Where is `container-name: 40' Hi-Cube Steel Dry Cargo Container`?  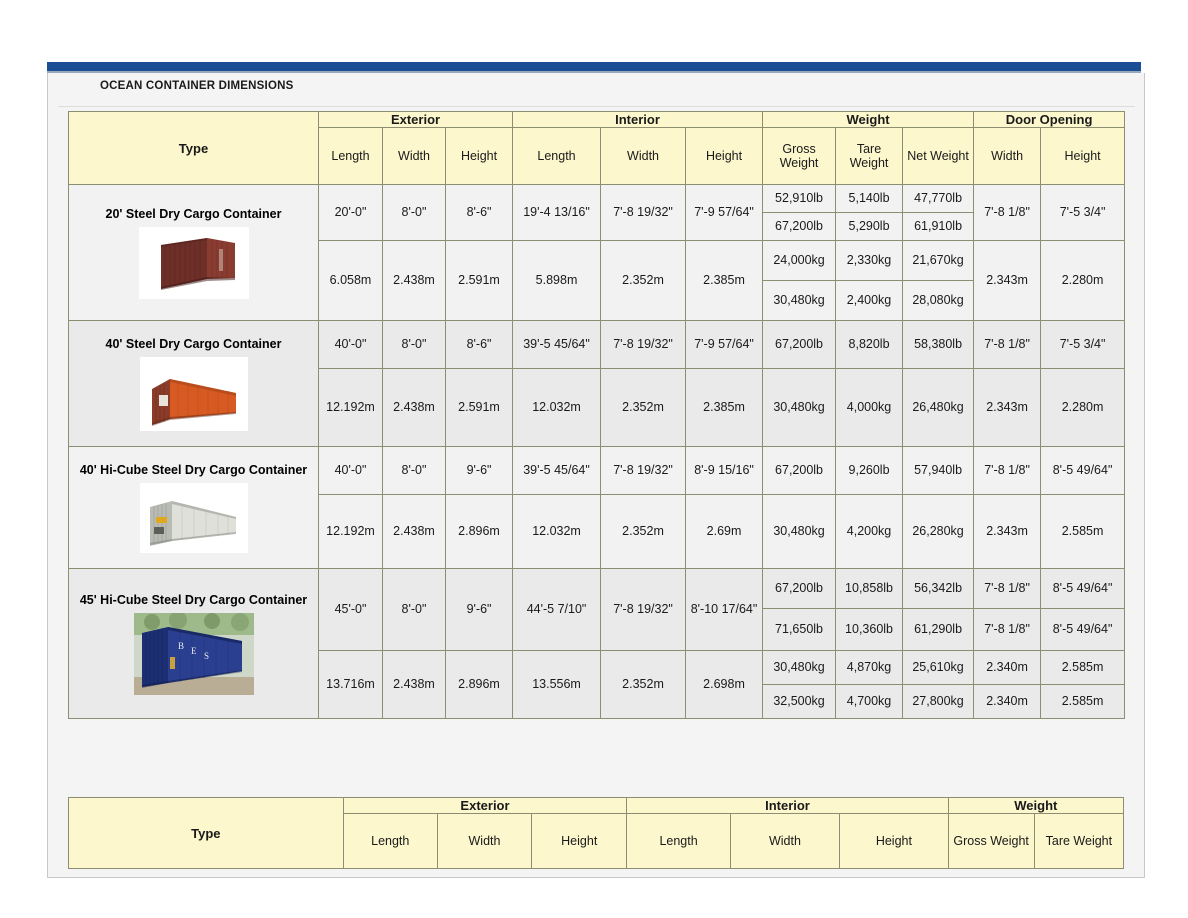 container-name: 40' Hi-Cube Steel Dry Cargo Container is located at coordinates (193, 469).